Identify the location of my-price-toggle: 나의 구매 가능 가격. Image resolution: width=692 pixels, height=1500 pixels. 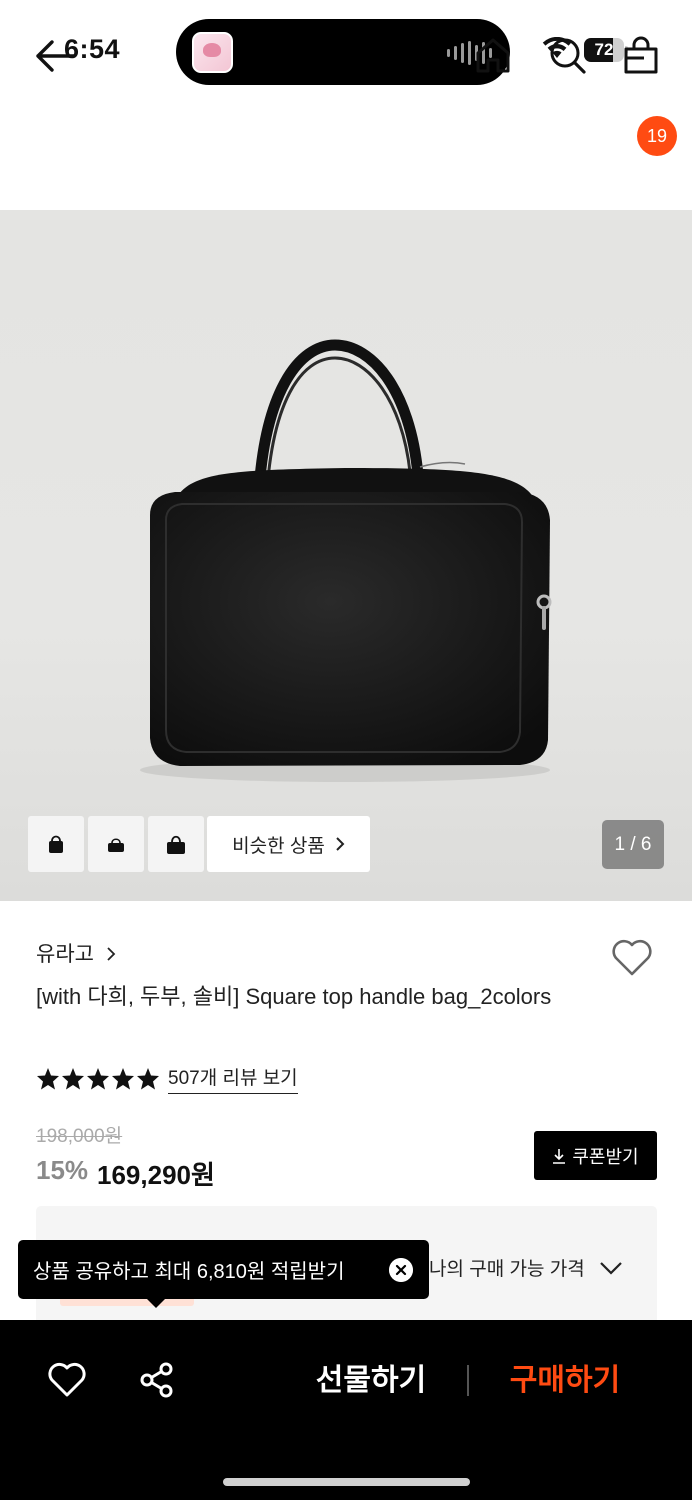
(526, 1267).